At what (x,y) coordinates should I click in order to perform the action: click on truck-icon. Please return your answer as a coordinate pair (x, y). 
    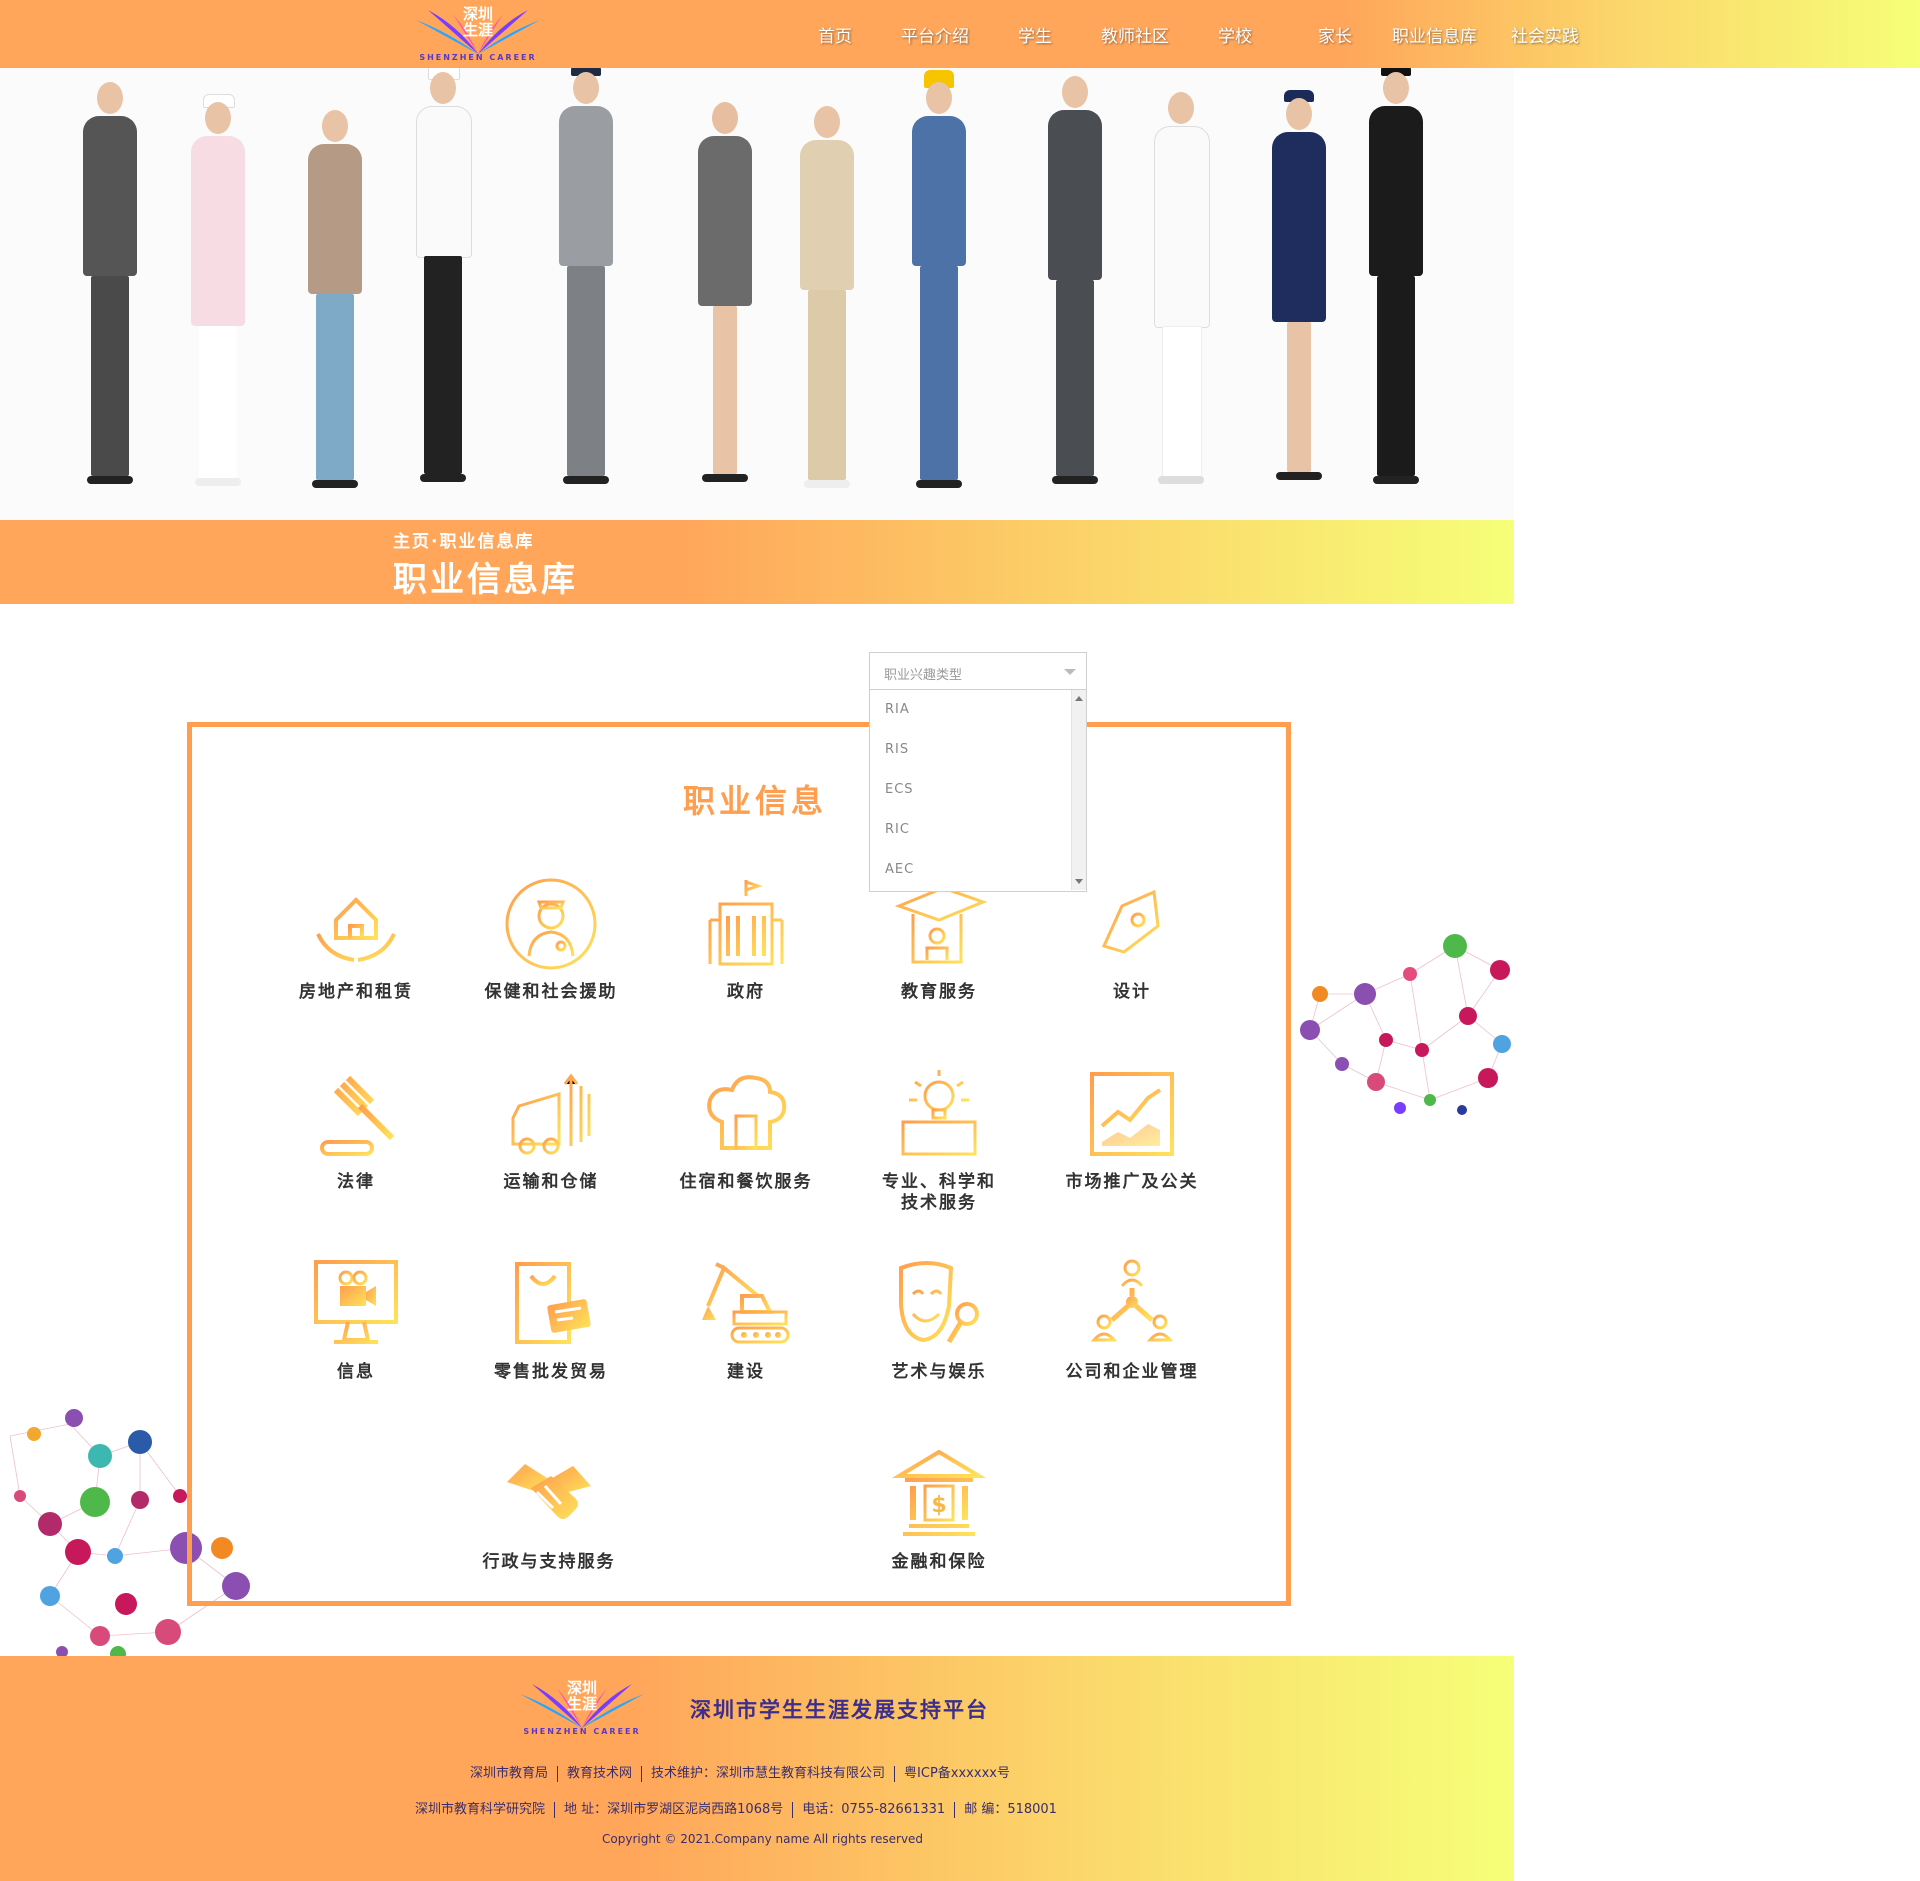
    Looking at the image, I should click on (551, 1114).